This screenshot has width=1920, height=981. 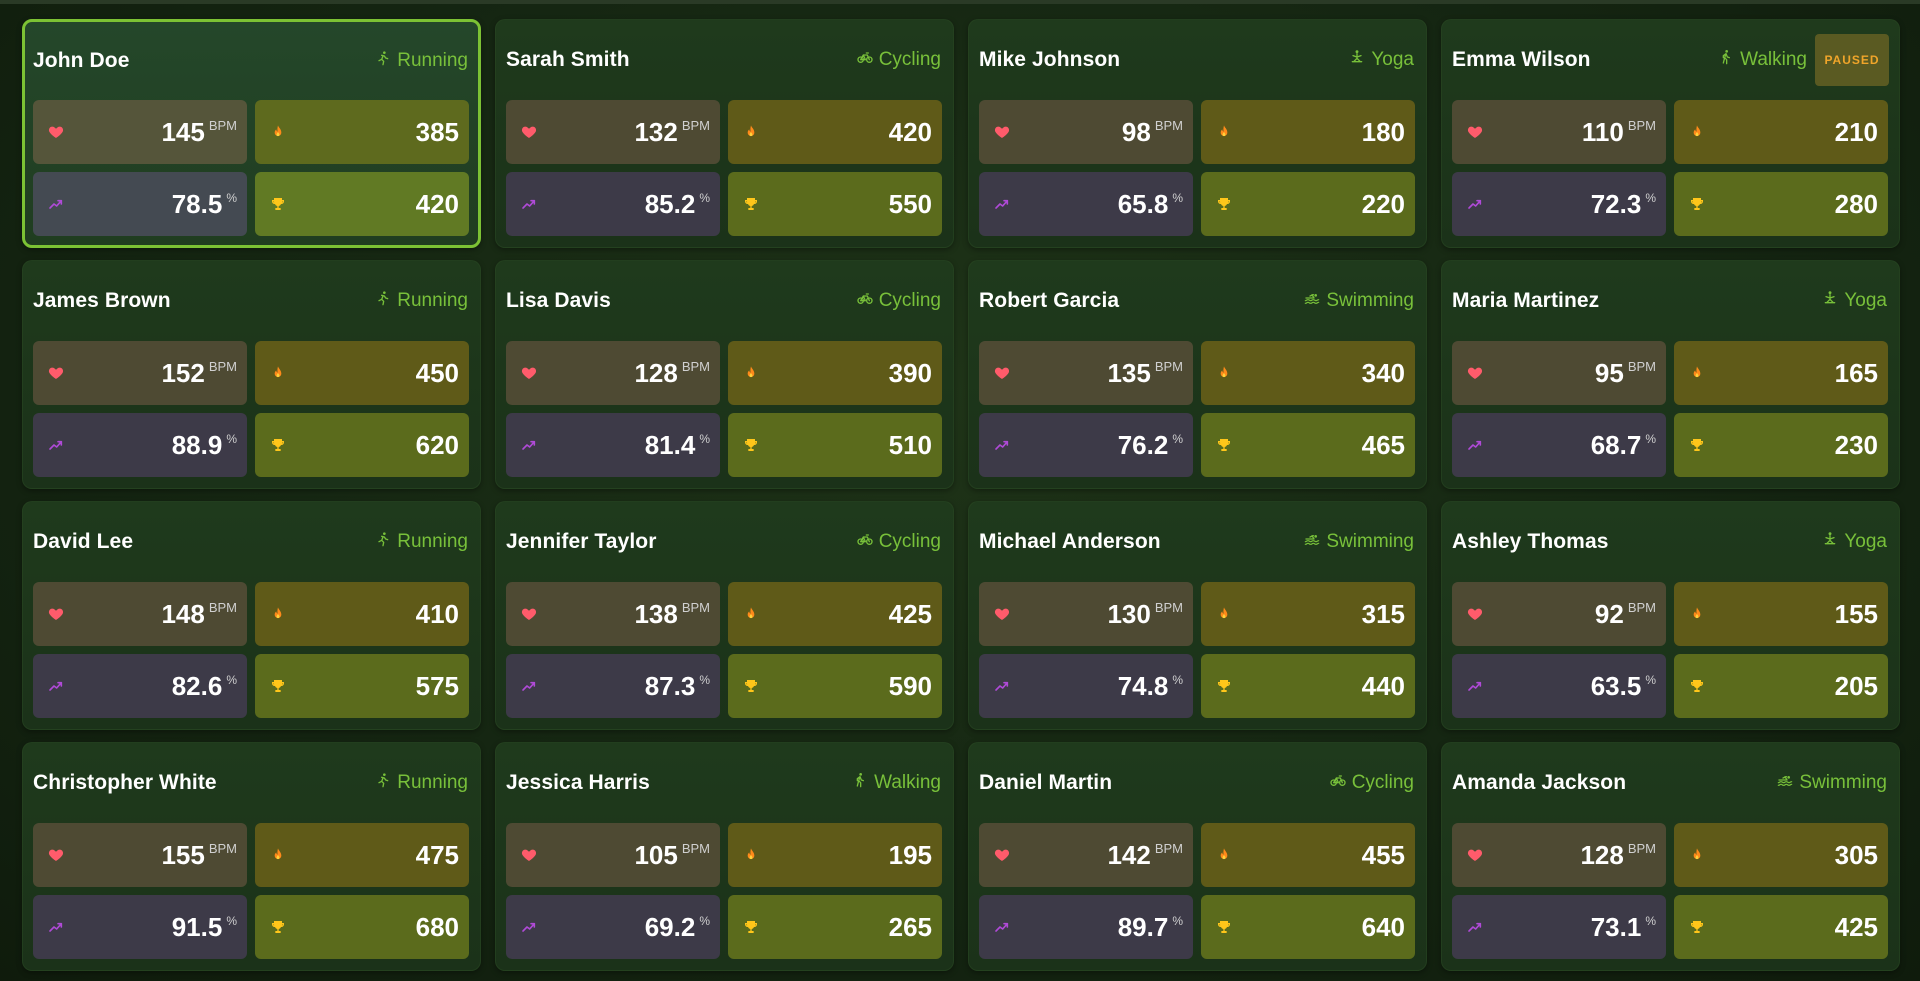 What do you see at coordinates (437, 855) in the screenshot?
I see `calories-number: 475` at bounding box center [437, 855].